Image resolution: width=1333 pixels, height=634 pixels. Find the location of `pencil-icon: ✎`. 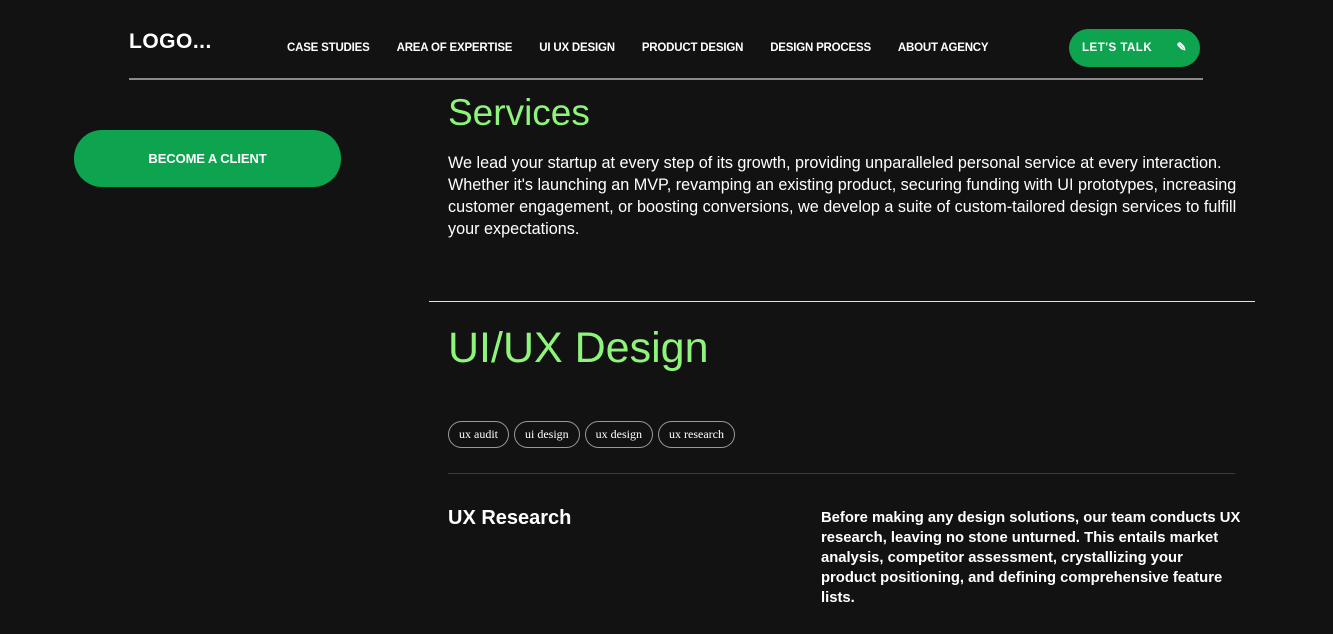

pencil-icon: ✎ is located at coordinates (1181, 47).